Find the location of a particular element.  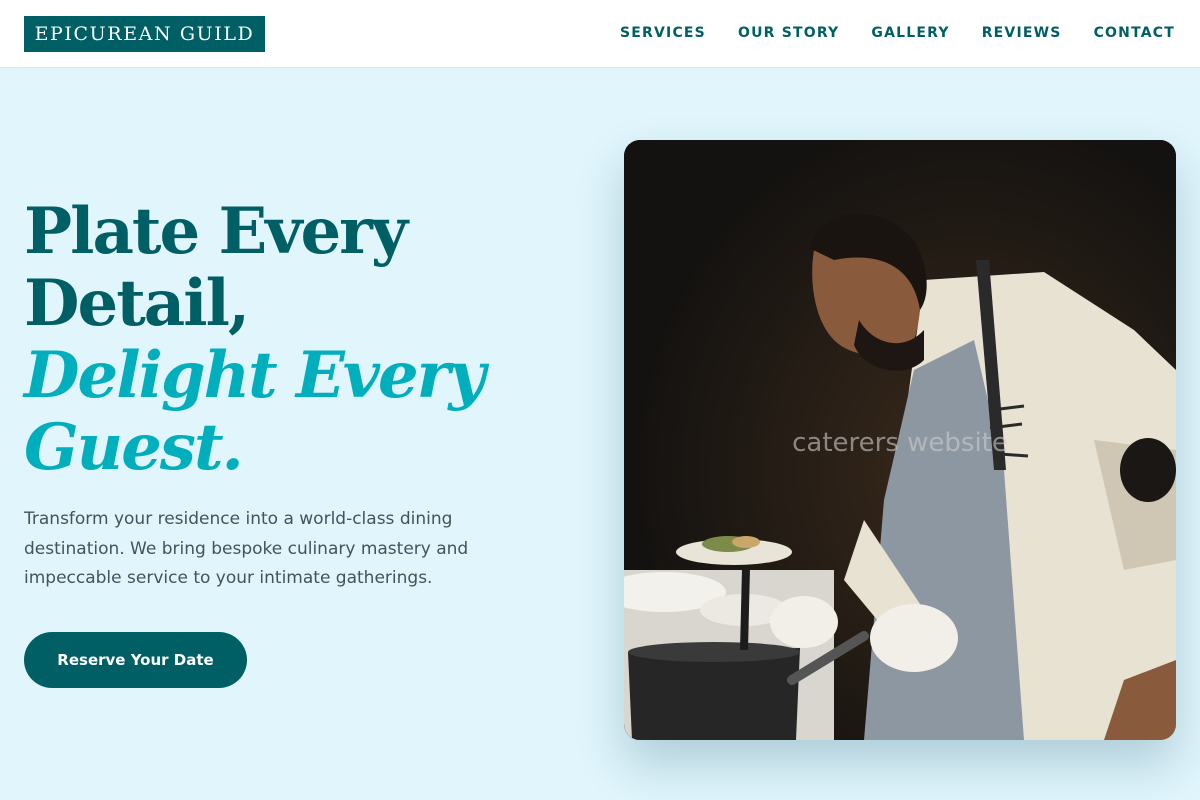

nav-link-services: SERVICES is located at coordinates (663, 33).